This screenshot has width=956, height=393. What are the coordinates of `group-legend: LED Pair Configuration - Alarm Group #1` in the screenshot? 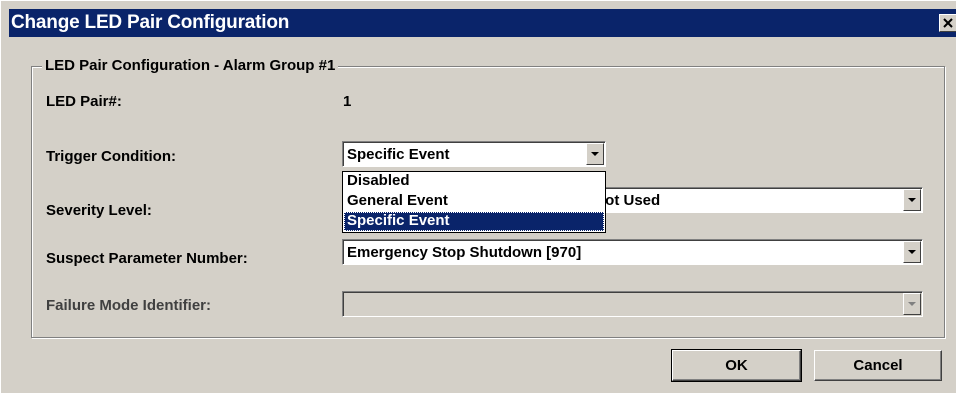 It's located at (190, 65).